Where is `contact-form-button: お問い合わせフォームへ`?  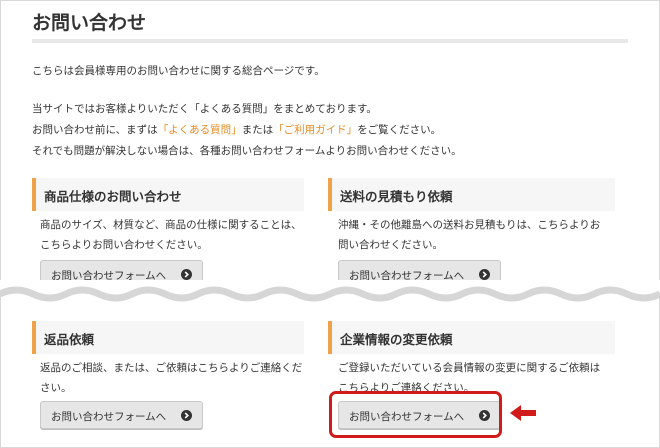 contact-form-button: お問い合わせフォームへ is located at coordinates (121, 415).